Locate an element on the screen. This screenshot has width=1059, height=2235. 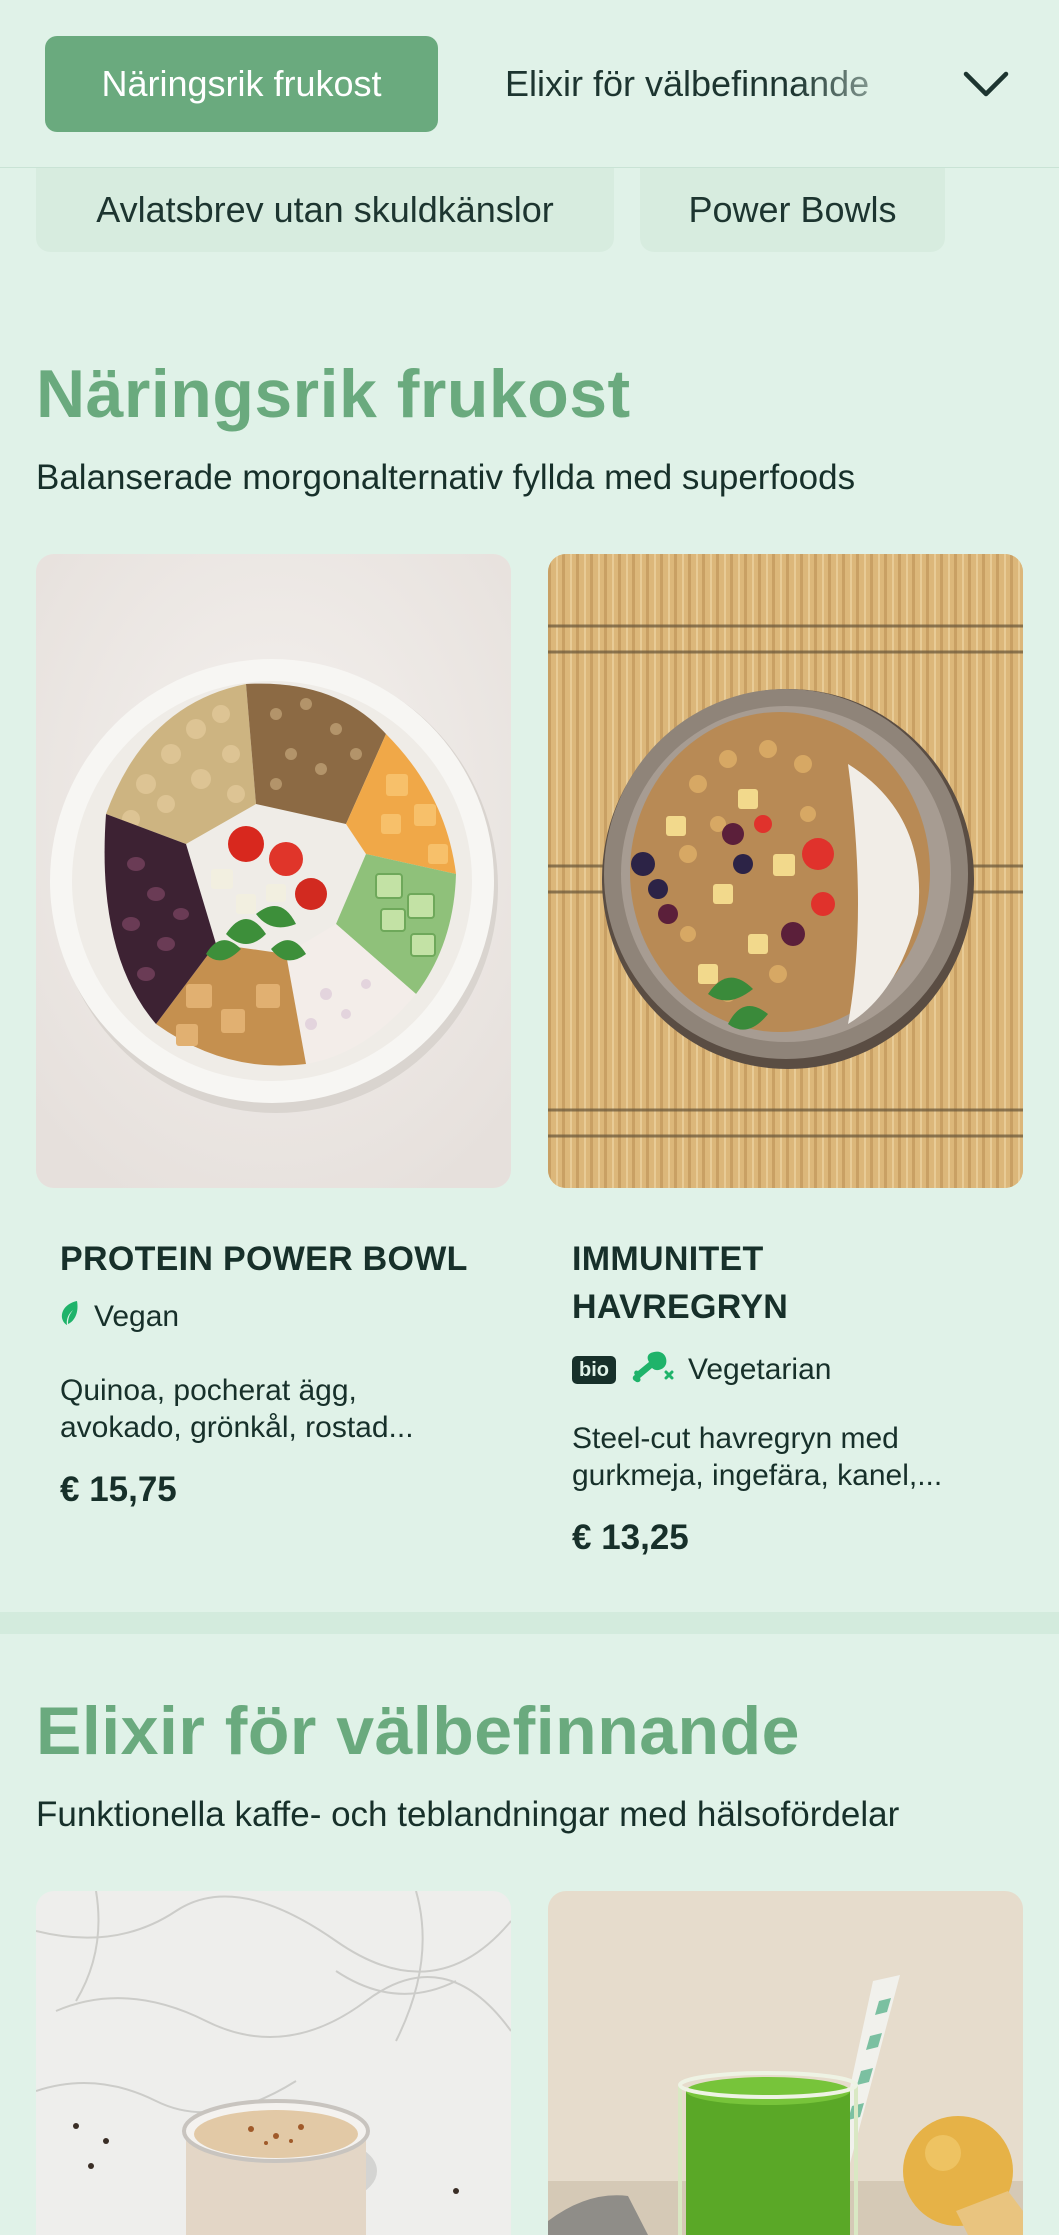
product-image-spiced-latte is located at coordinates (273, 2063).